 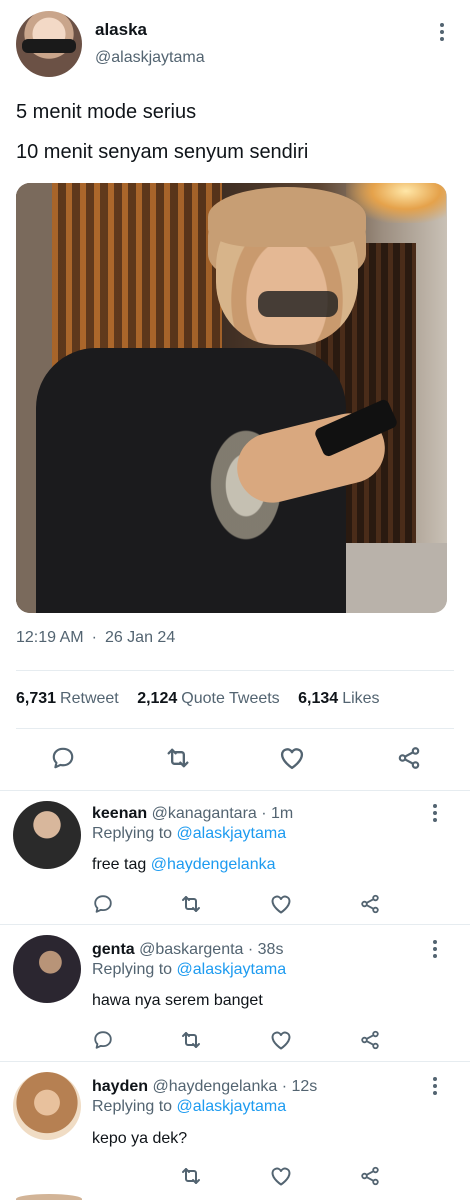 What do you see at coordinates (213, 864) in the screenshot?
I see `text-mention: @haydengelanka` at bounding box center [213, 864].